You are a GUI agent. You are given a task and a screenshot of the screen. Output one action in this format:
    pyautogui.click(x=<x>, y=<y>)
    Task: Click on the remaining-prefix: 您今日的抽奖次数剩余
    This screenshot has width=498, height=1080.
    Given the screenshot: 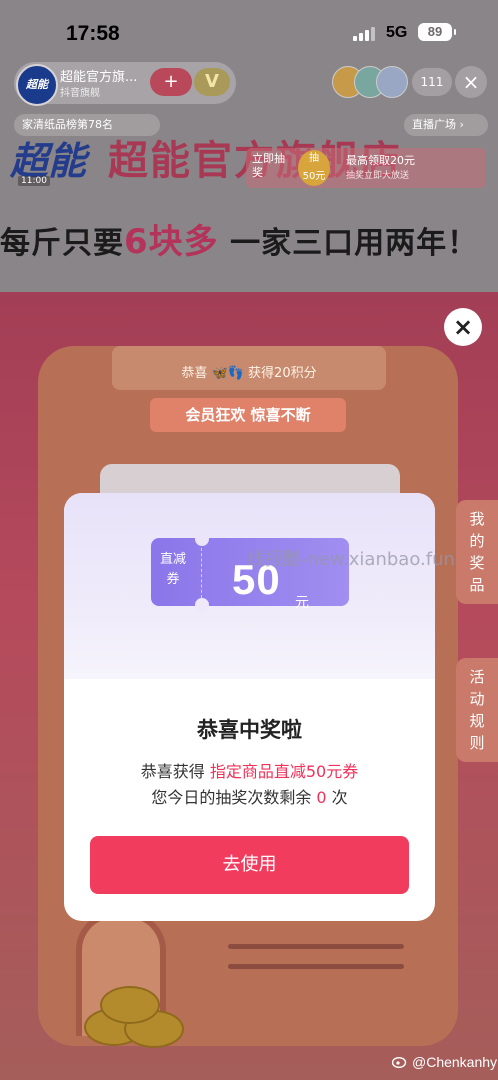 What is the action you would take?
    pyautogui.click(x=234, y=797)
    